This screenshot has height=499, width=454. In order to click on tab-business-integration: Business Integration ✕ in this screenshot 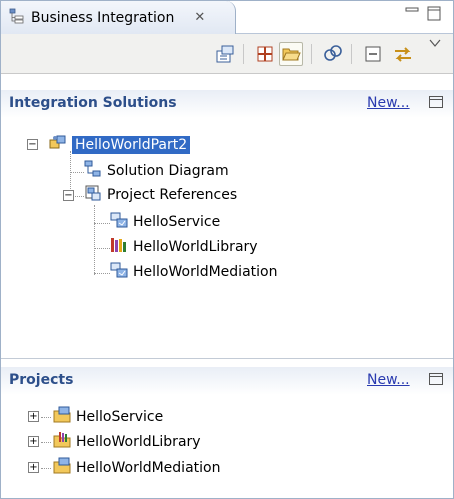, I will do `click(118, 17)`.